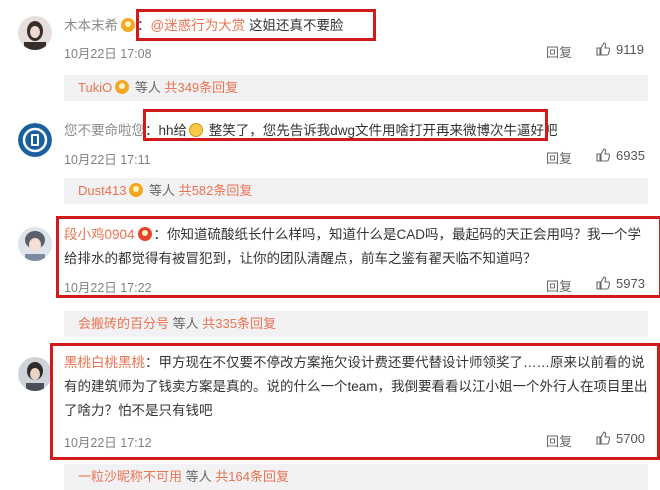 This screenshot has height=490, width=660. What do you see at coordinates (91, 25) in the screenshot?
I see `username: 木本末希` at bounding box center [91, 25].